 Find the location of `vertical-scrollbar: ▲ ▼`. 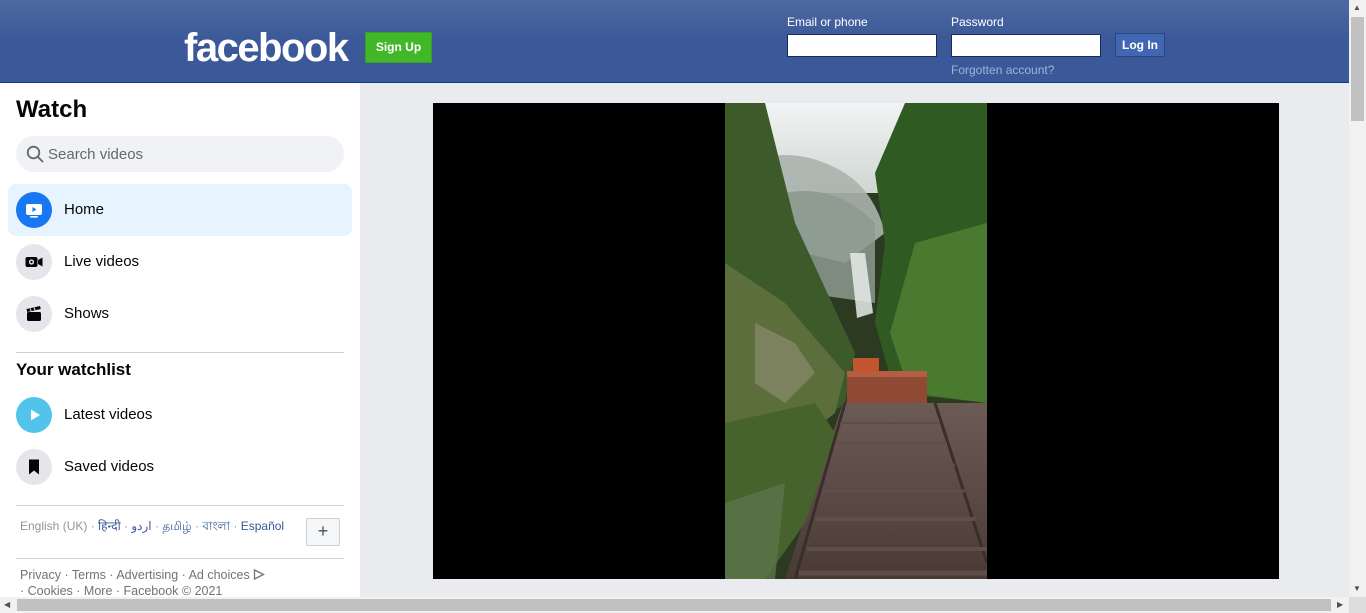

vertical-scrollbar: ▲ ▼ is located at coordinates (1357, 298).